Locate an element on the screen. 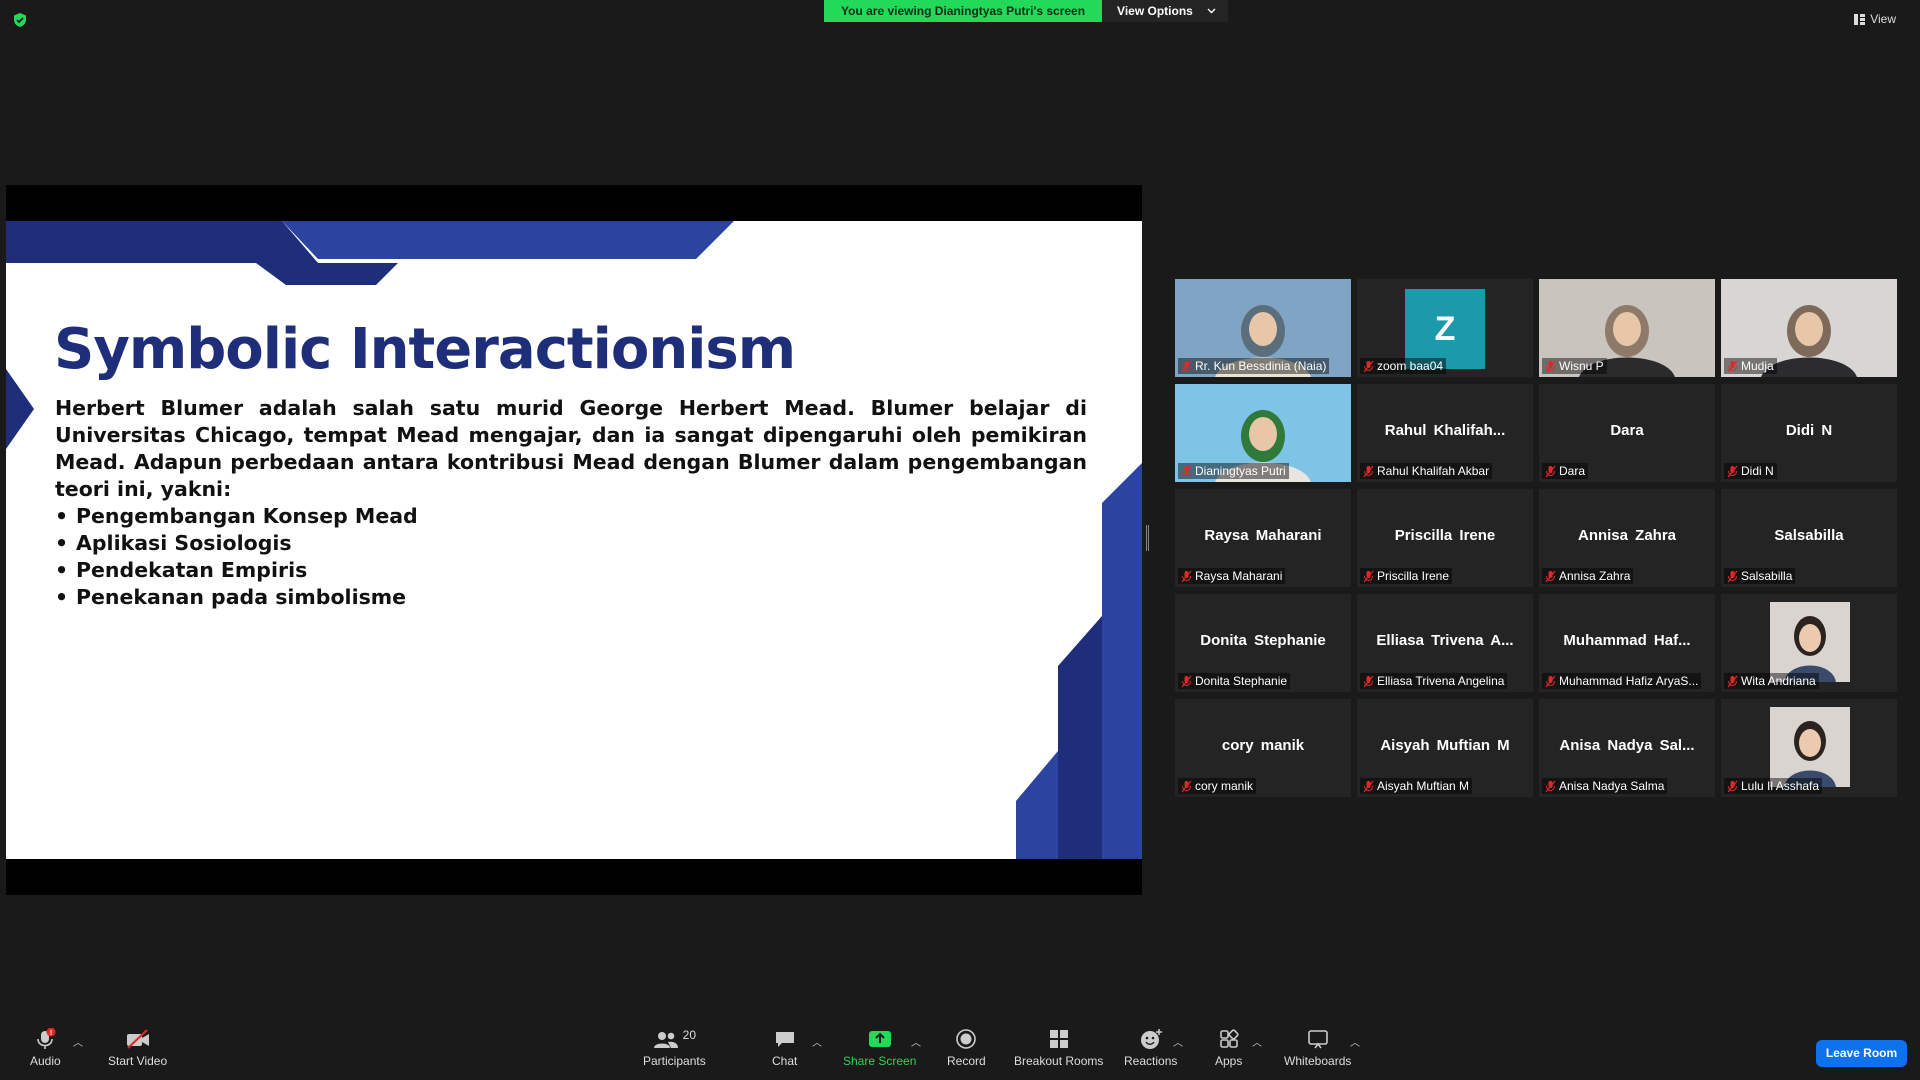  whiteboards-button: Whiteboards is located at coordinates (1317, 1048).